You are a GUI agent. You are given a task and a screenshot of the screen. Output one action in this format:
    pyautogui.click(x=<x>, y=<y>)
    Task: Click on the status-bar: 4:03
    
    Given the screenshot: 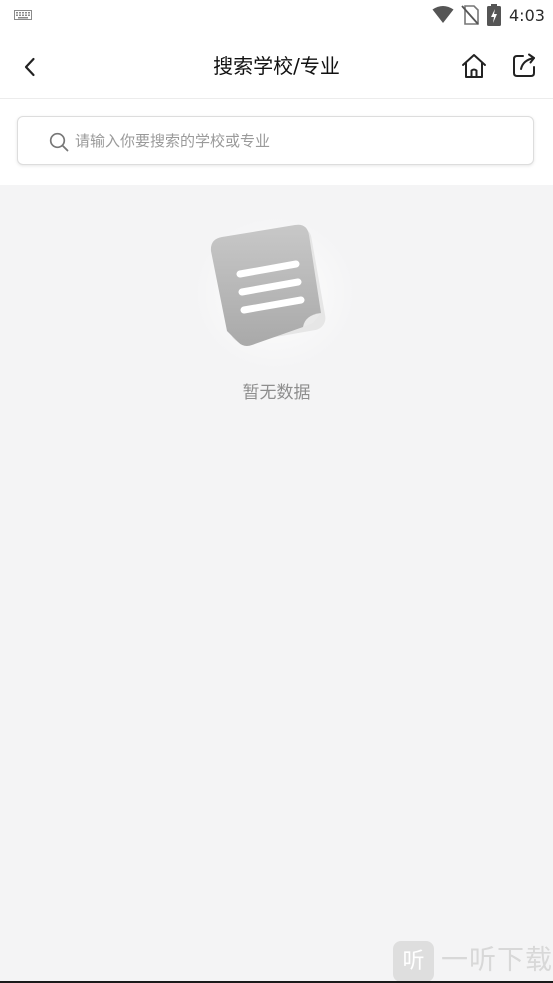 What is the action you would take?
    pyautogui.click(x=276, y=16)
    